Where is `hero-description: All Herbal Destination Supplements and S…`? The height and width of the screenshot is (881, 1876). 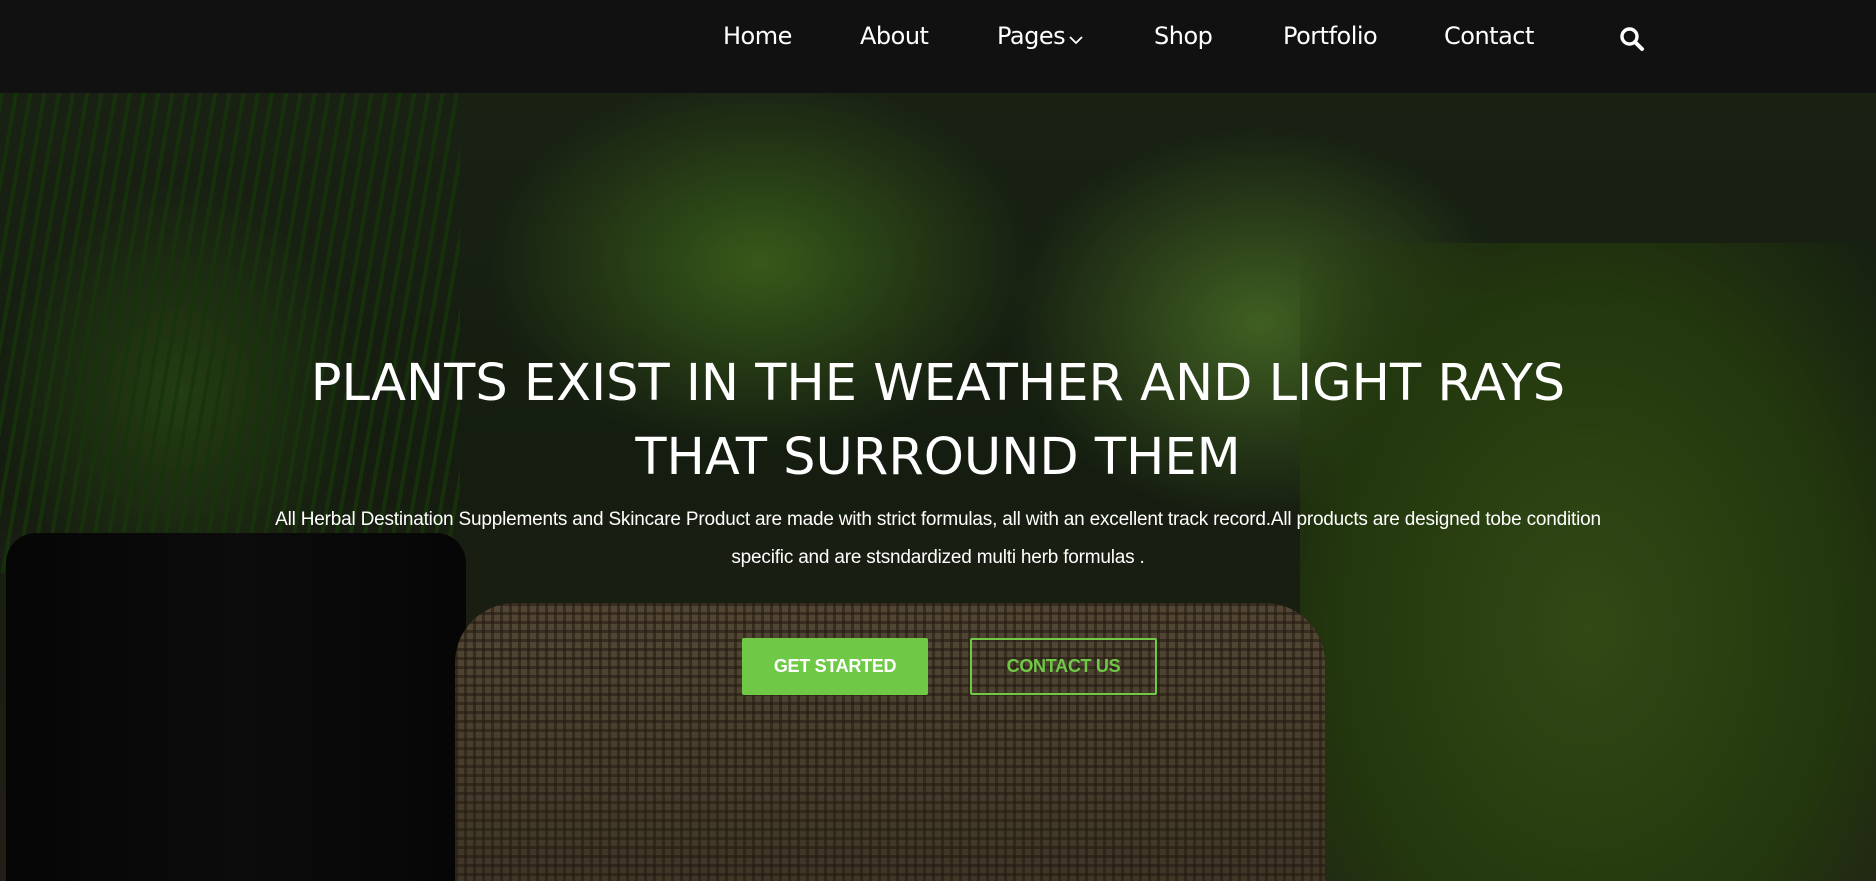
hero-description: All Herbal Destination Supplements and S… is located at coordinates (938, 538).